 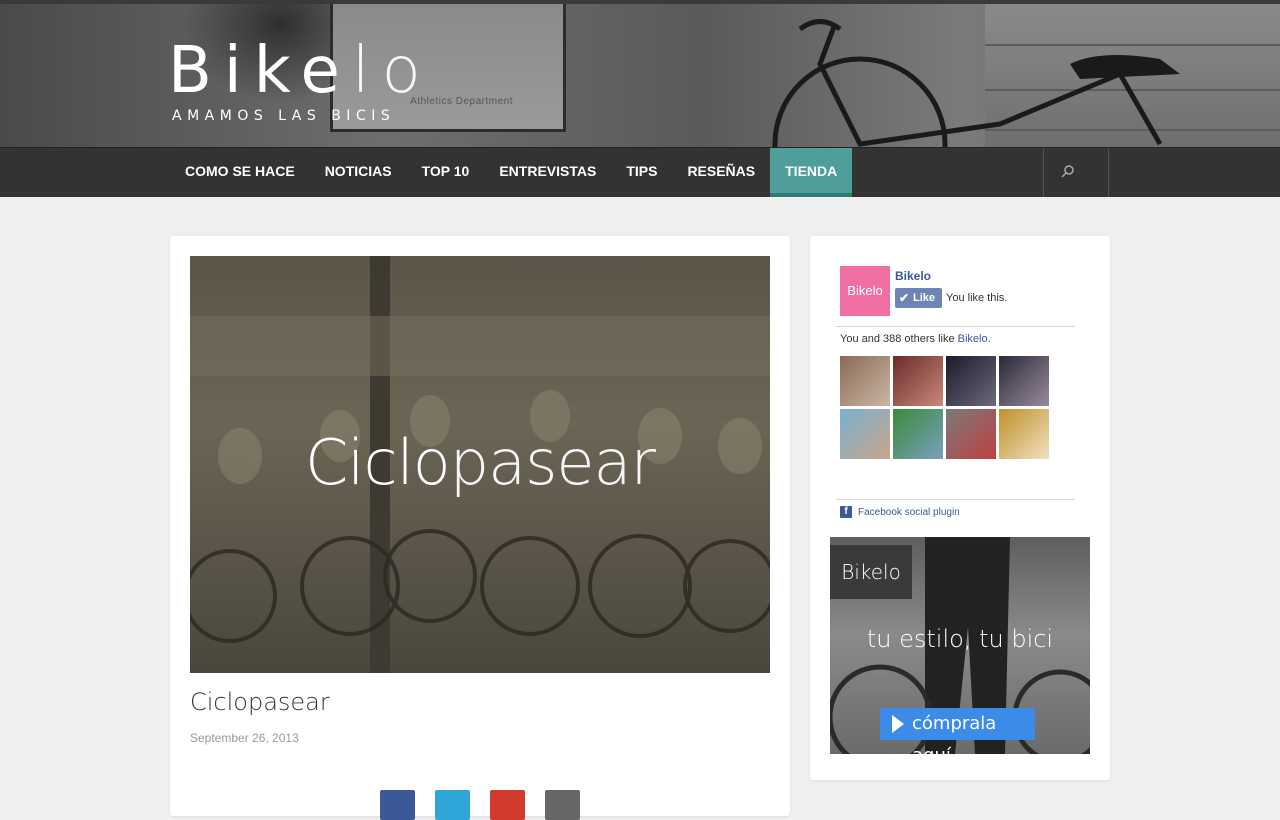 What do you see at coordinates (898, 724) in the screenshot?
I see `play-arrow-icon` at bounding box center [898, 724].